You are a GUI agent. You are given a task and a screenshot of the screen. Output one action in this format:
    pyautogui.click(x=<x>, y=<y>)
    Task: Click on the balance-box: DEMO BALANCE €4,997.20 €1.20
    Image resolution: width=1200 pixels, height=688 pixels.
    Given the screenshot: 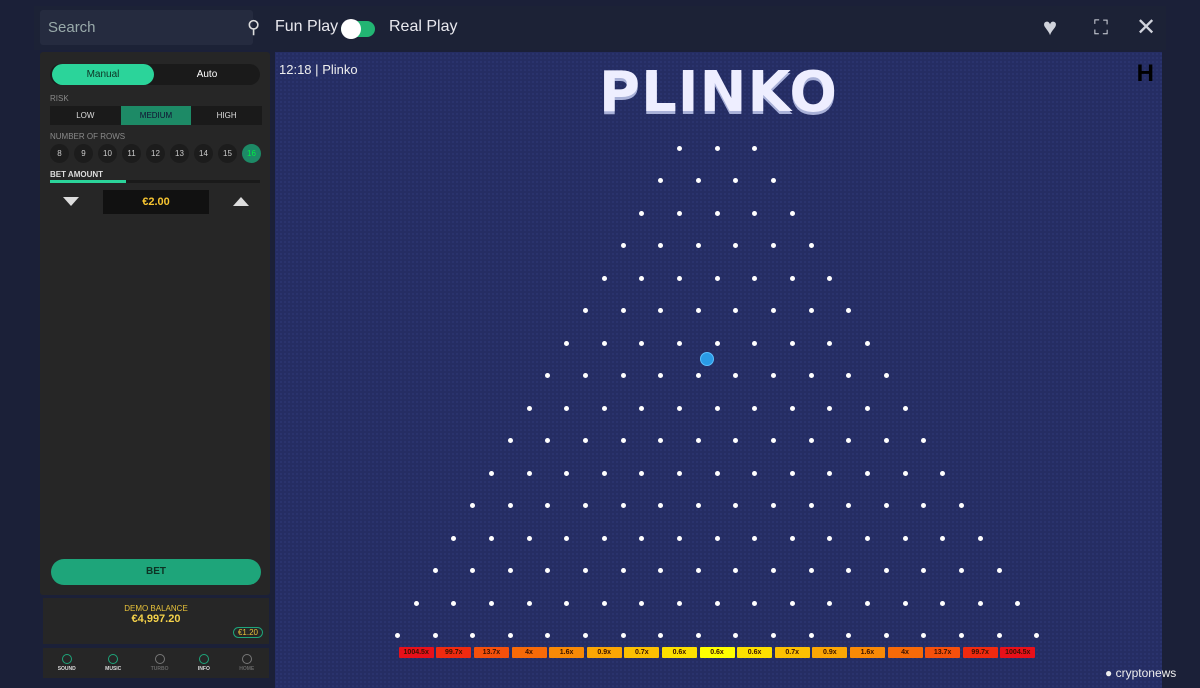 What is the action you would take?
    pyautogui.click(x=156, y=621)
    